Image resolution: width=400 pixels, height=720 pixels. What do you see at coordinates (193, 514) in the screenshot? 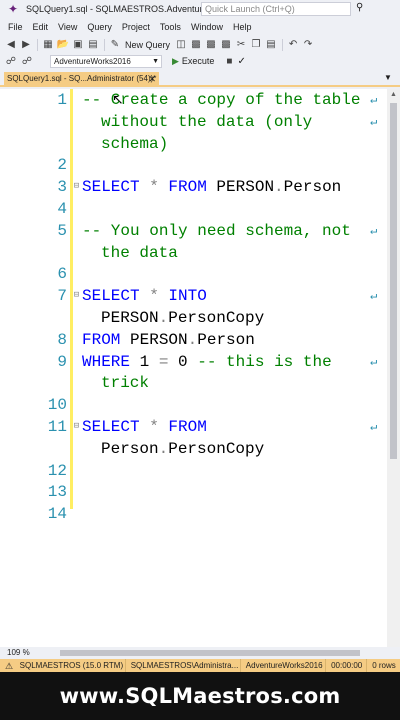
I see `code-line: 14` at bounding box center [193, 514].